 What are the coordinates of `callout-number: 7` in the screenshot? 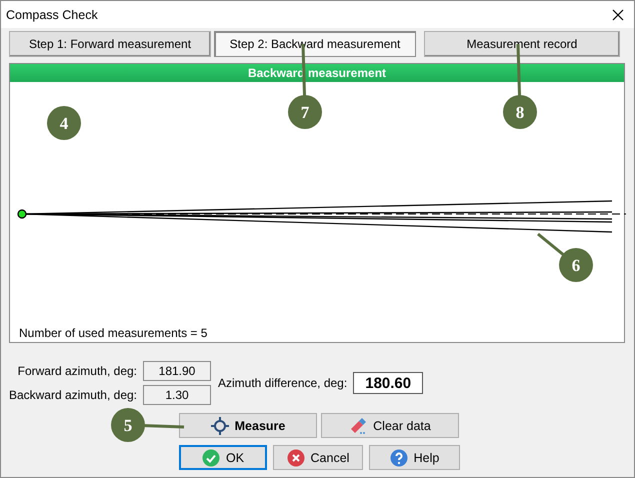 It's located at (305, 112).